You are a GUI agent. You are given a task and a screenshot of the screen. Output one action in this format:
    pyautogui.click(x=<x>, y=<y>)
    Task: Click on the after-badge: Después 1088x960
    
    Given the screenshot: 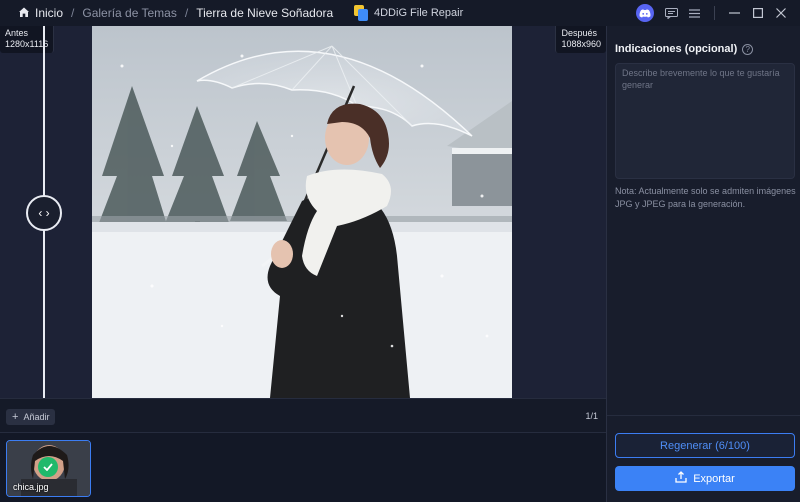 What is the action you would take?
    pyautogui.click(x=580, y=39)
    